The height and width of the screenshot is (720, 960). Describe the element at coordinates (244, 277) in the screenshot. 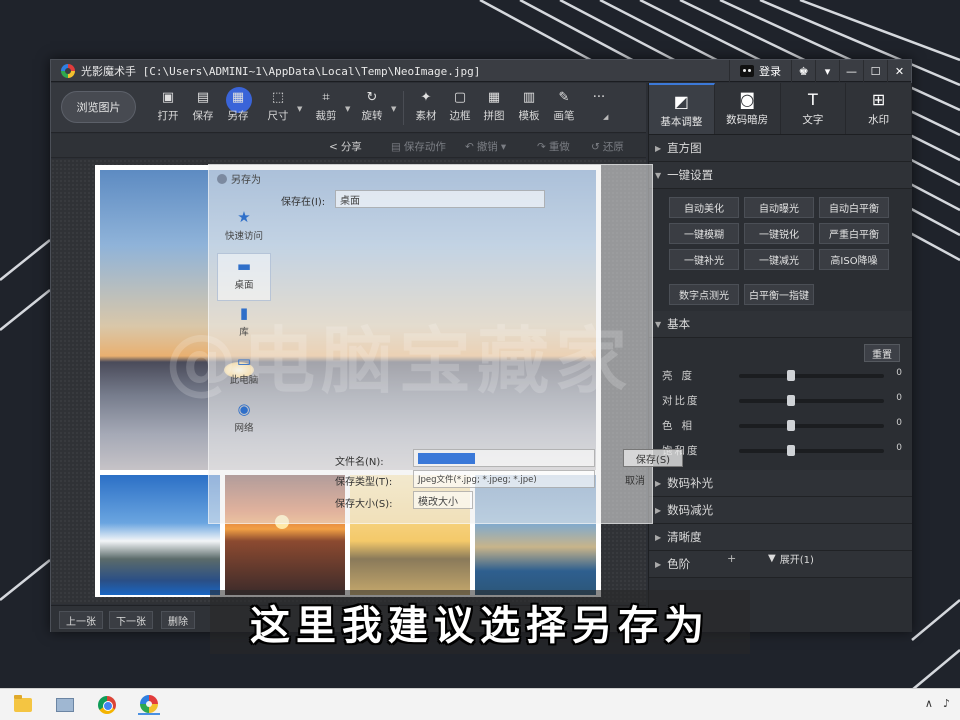

I see `place-desktop: ▬ 桌面` at that location.